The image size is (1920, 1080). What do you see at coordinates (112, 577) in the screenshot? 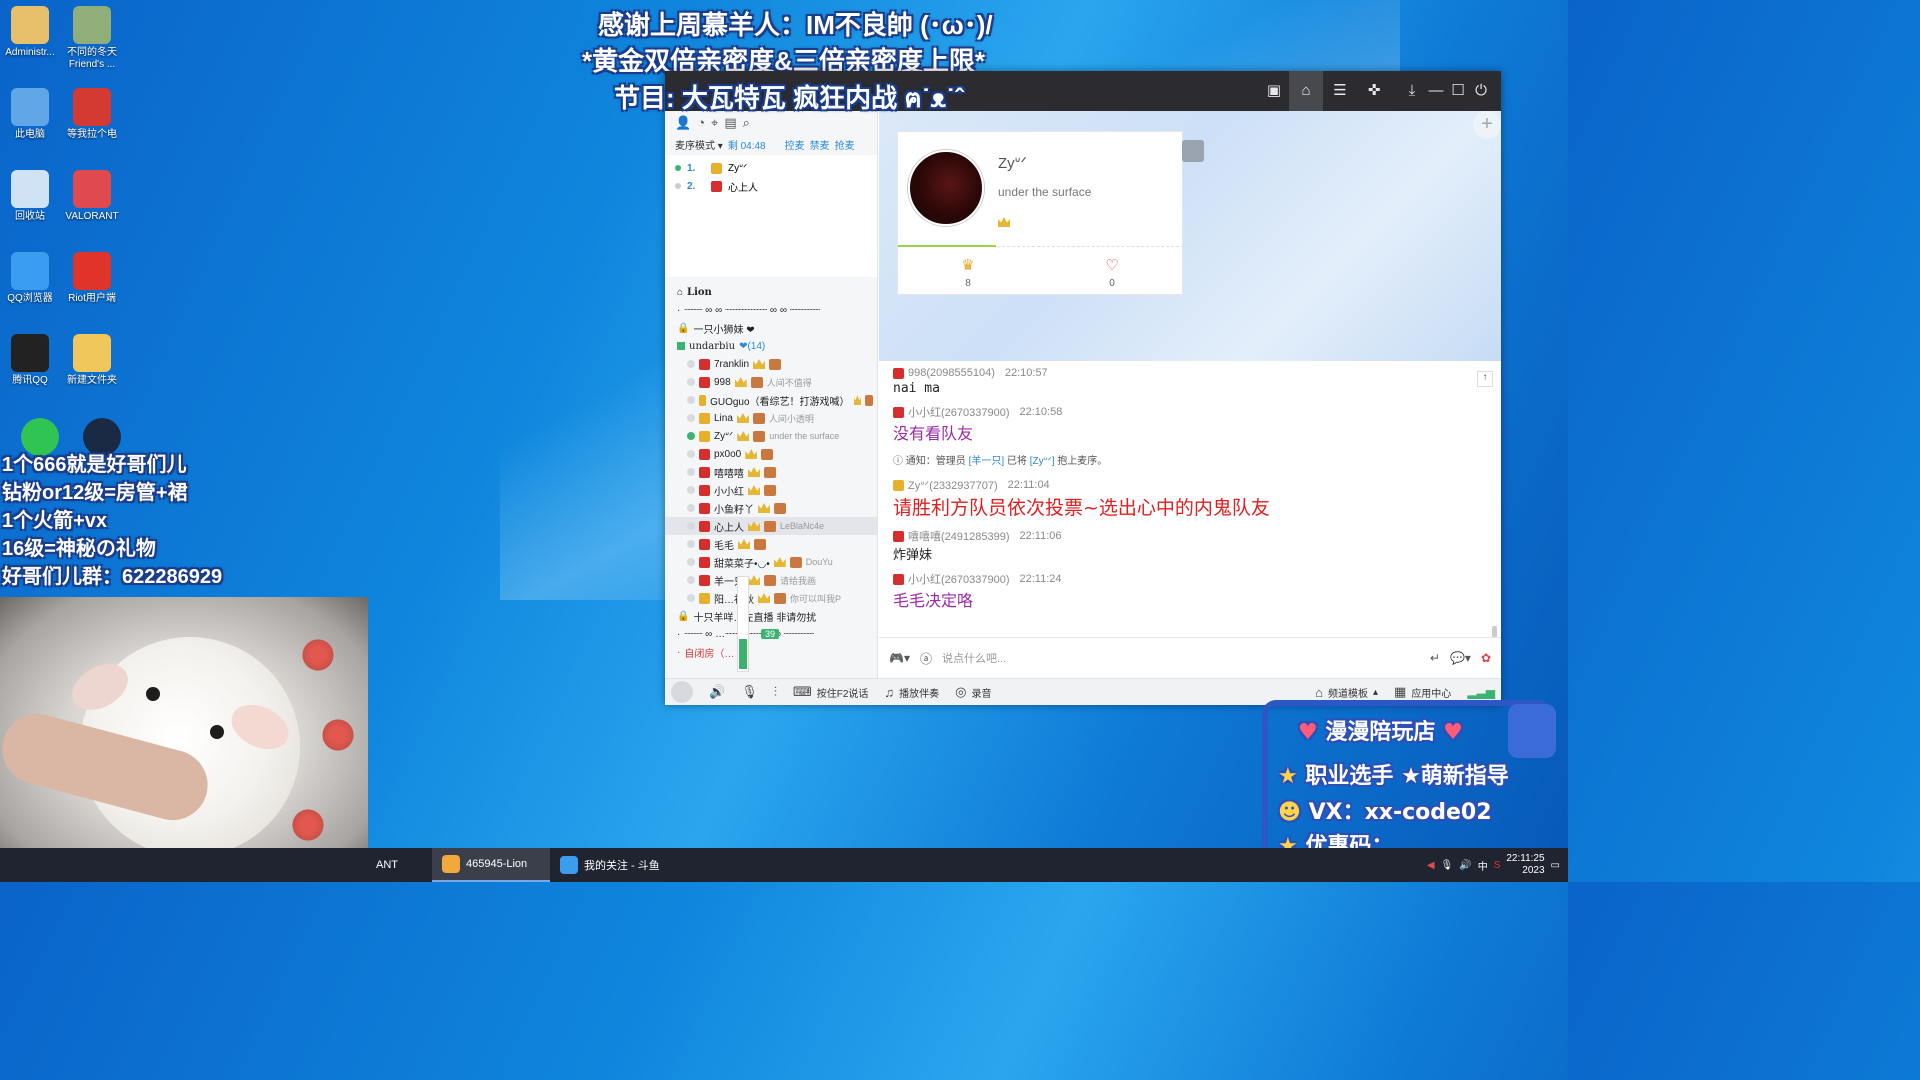
I see `overlay-group-number: 好哥们儿群：622286929` at bounding box center [112, 577].